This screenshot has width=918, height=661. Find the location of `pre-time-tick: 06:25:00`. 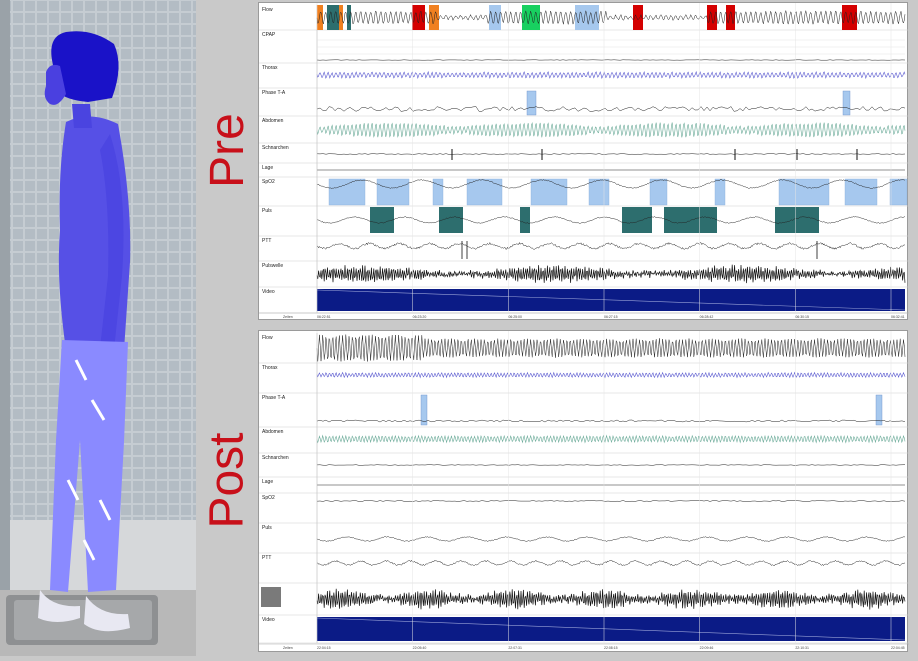

pre-time-tick: 06:25:00 is located at coordinates (515, 317).